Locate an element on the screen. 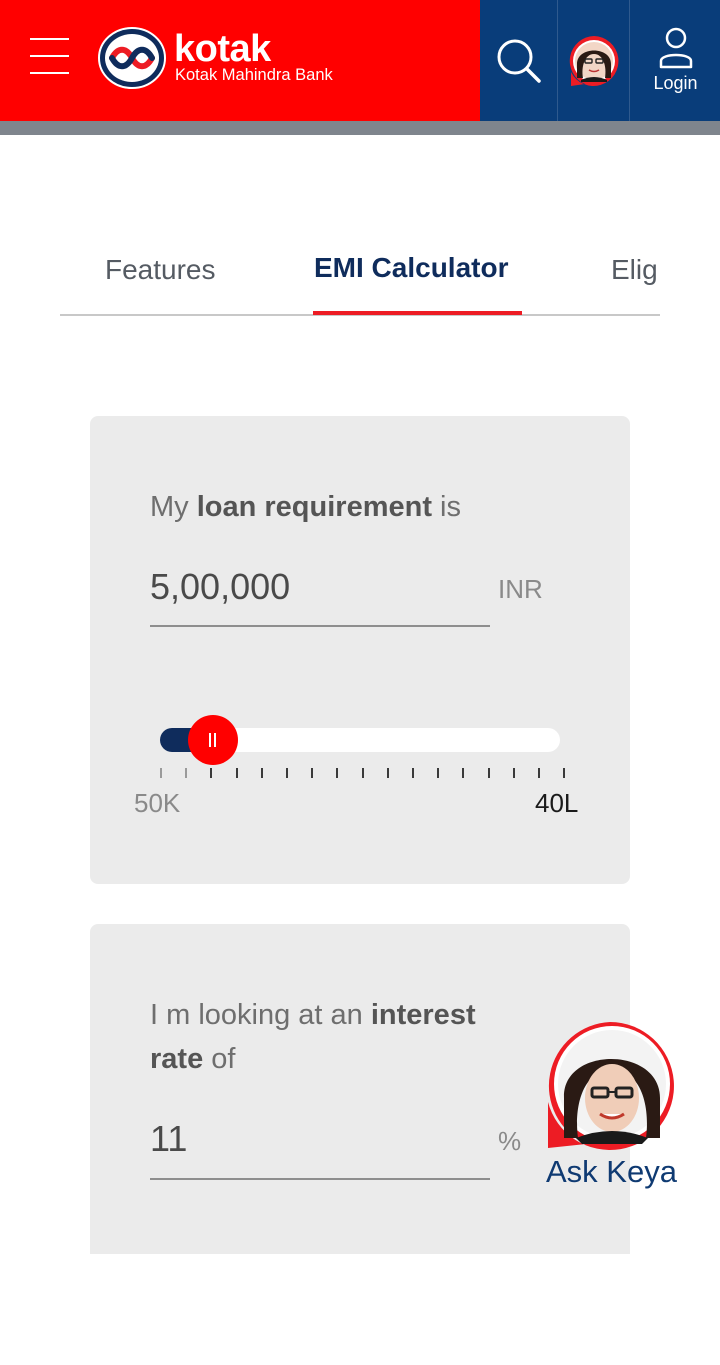  tab-bar: Features EMI Calculator Elig is located at coordinates (360, 278).